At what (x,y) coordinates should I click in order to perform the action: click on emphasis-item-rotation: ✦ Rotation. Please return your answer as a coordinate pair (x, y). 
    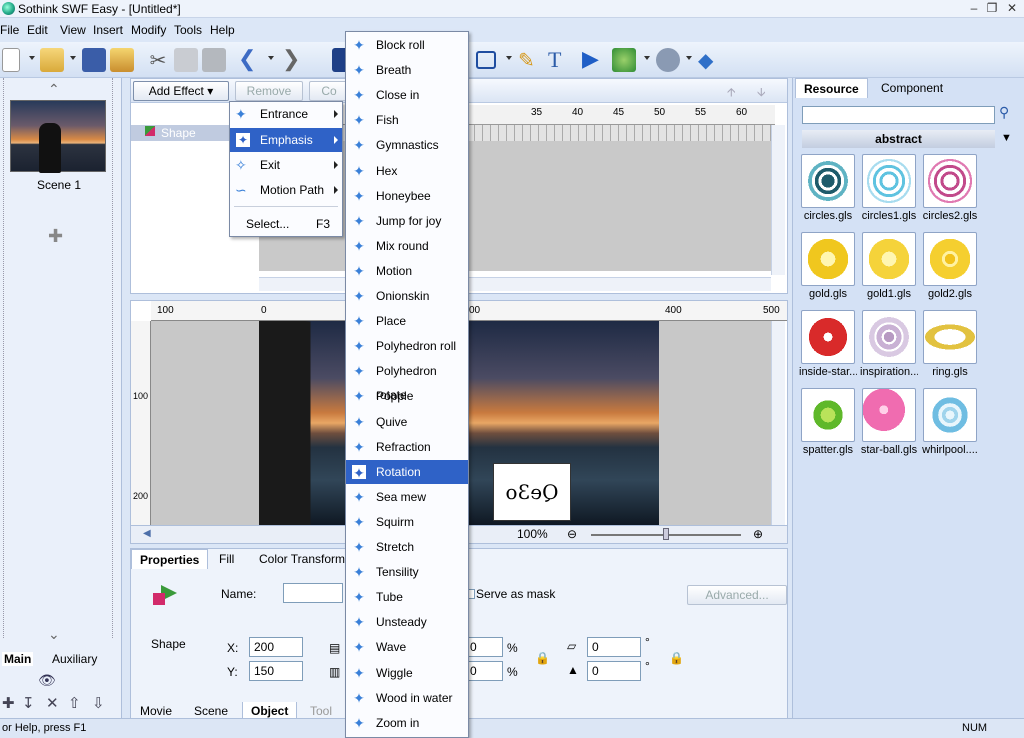
    Looking at the image, I should click on (407, 471).